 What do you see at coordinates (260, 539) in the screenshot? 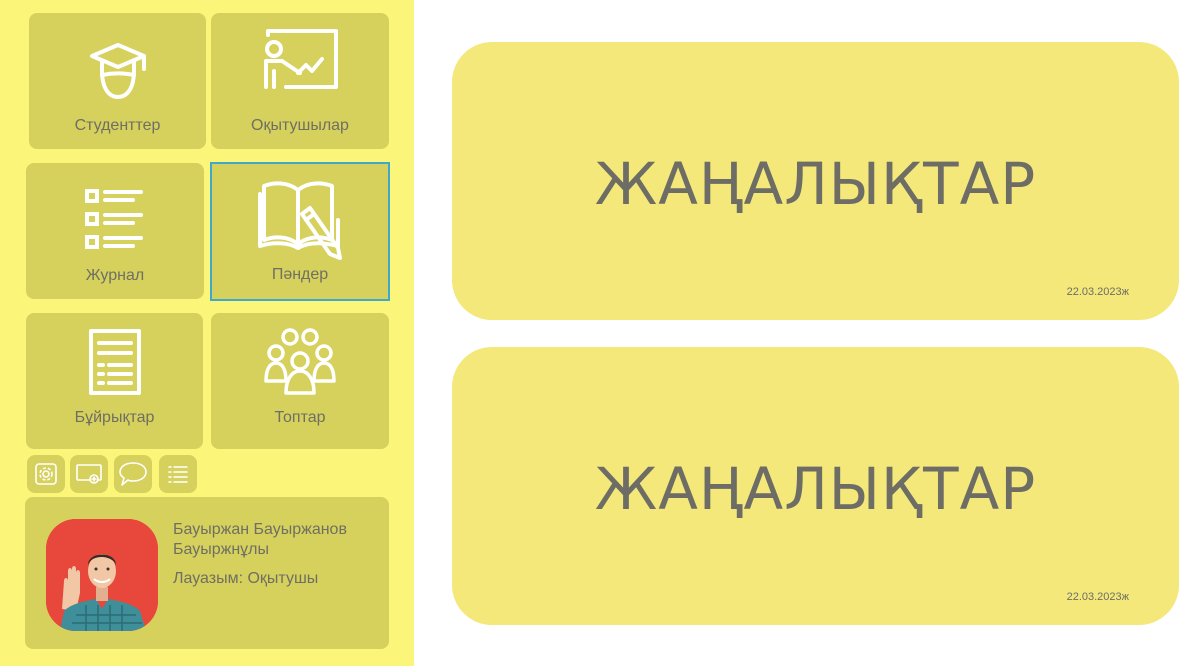
I see `user-name: Бауыржан Бауыржанов Бауыржнұлы` at bounding box center [260, 539].